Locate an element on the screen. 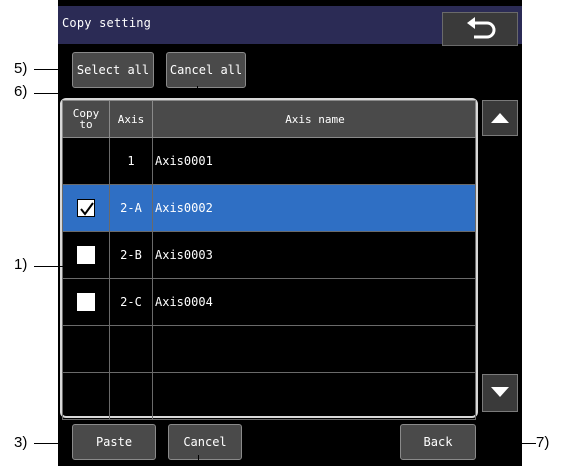  page-title: Copy setting is located at coordinates (107, 23).